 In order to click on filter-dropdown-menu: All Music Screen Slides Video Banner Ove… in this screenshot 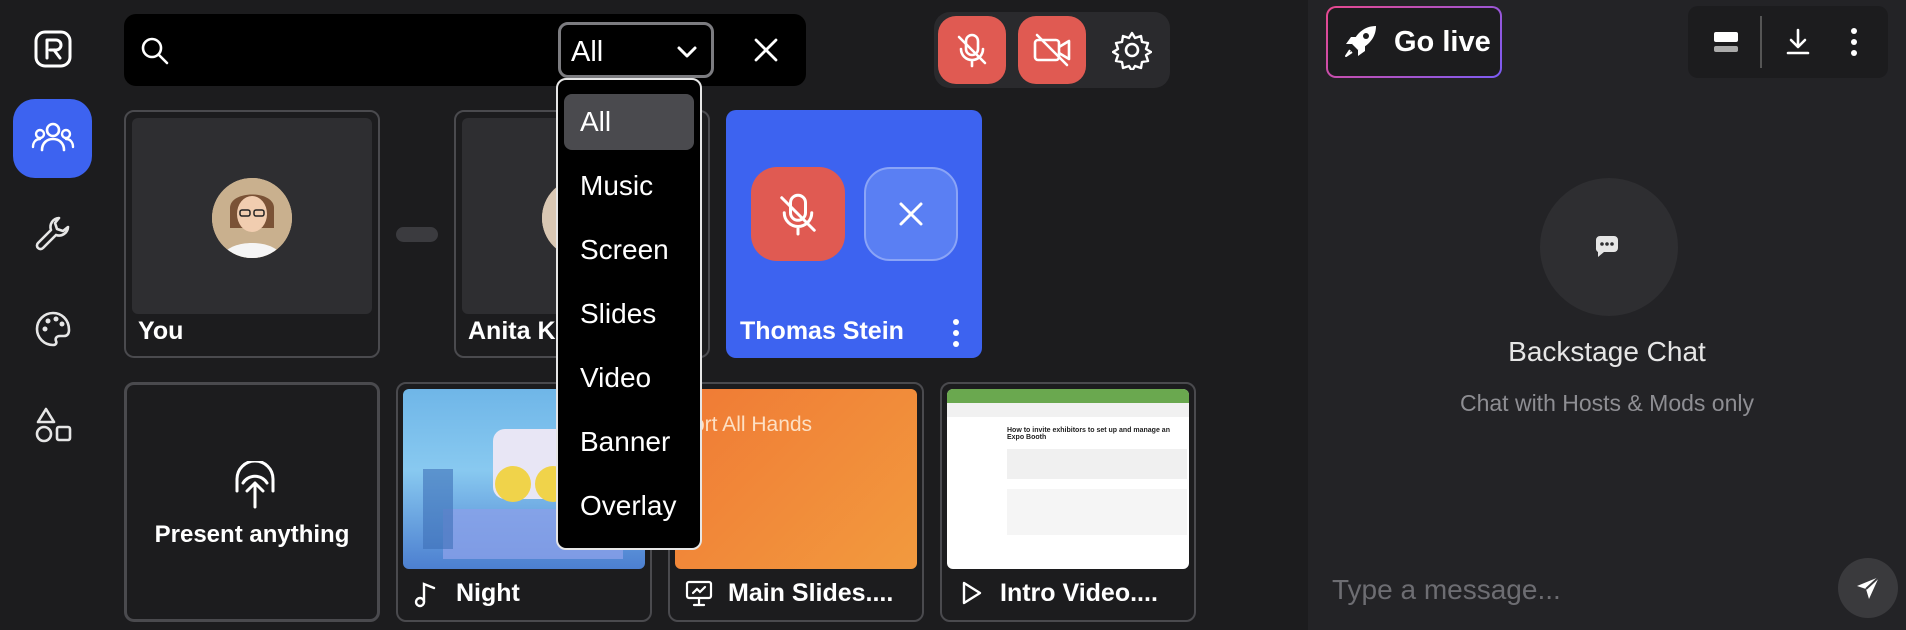, I will do `click(629, 314)`.